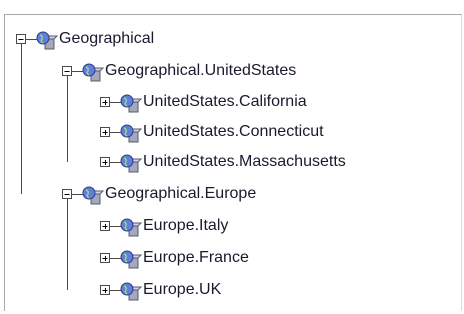  Describe the element at coordinates (200, 71) in the screenshot. I see `tree-node-label: Geographical.UnitedStates` at that location.